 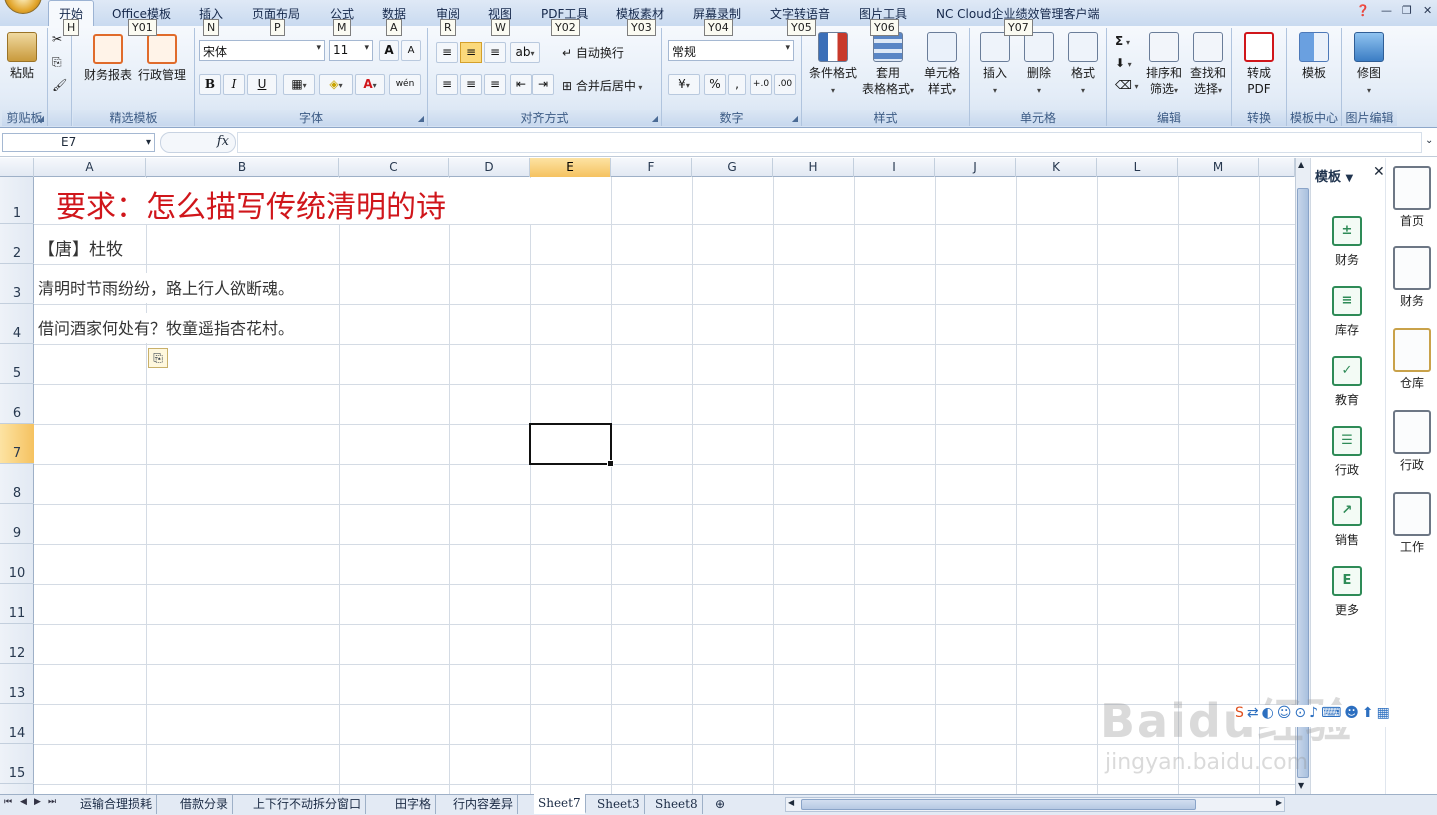 What do you see at coordinates (414, 804) in the screenshot?
I see `sheet-tab: 田字格` at bounding box center [414, 804].